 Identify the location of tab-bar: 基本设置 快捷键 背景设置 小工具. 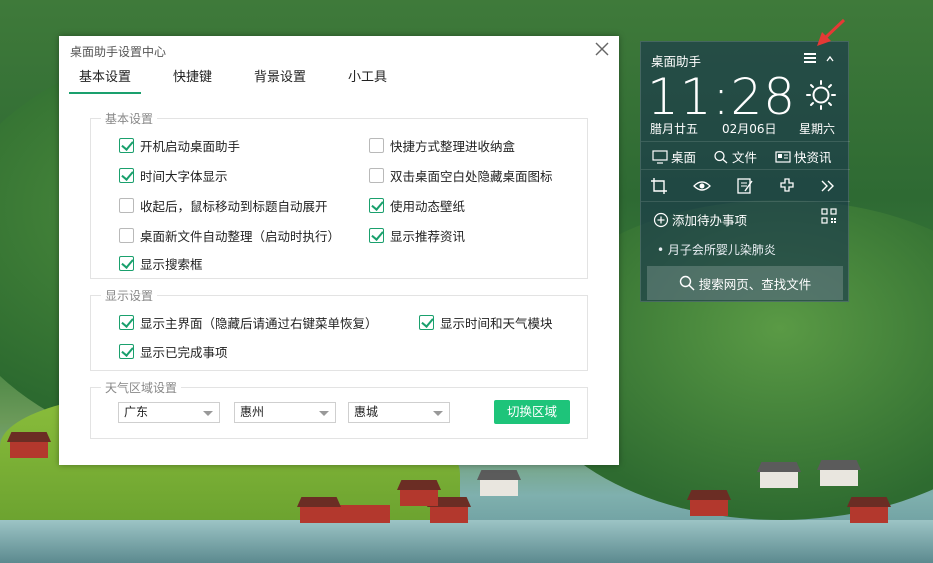
(244, 81).